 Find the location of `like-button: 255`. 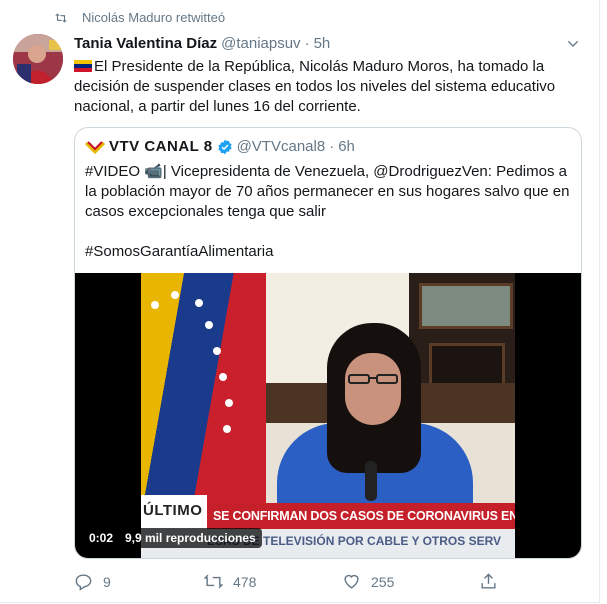

like-button: 255 is located at coordinates (368, 581).